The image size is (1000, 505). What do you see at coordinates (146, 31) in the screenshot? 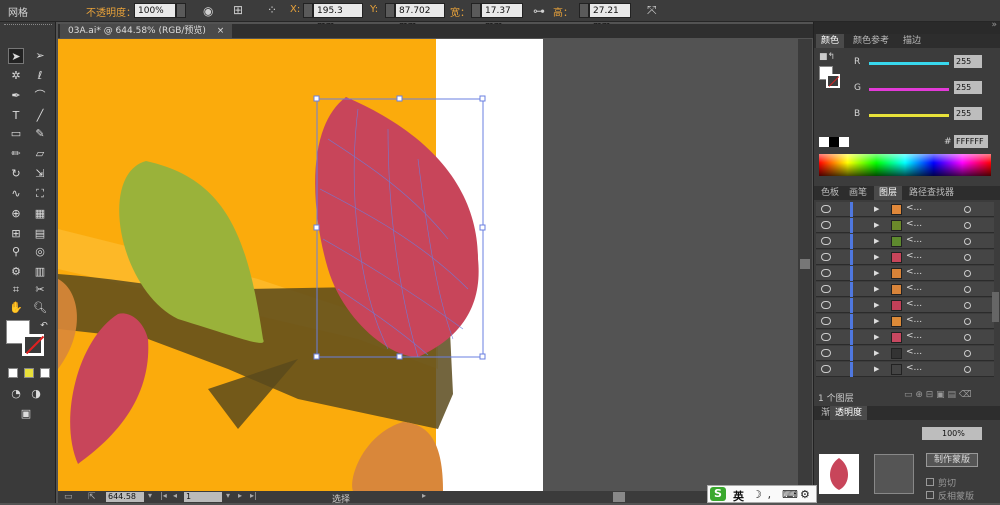
I see `document-tab: 03A.ai* @ 644.58% (RGB/预览) ×` at bounding box center [146, 31].